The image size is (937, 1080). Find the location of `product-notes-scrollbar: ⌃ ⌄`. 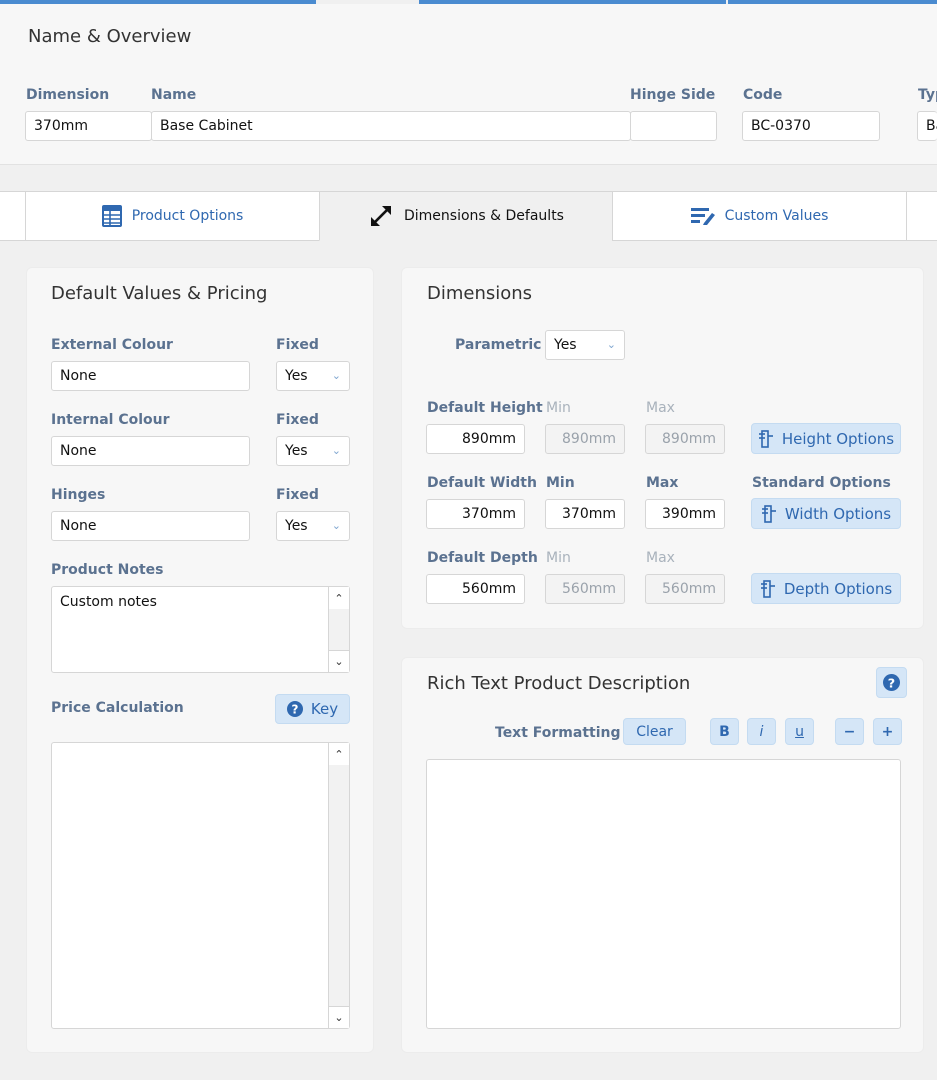

product-notes-scrollbar: ⌃ ⌄ is located at coordinates (338, 629).